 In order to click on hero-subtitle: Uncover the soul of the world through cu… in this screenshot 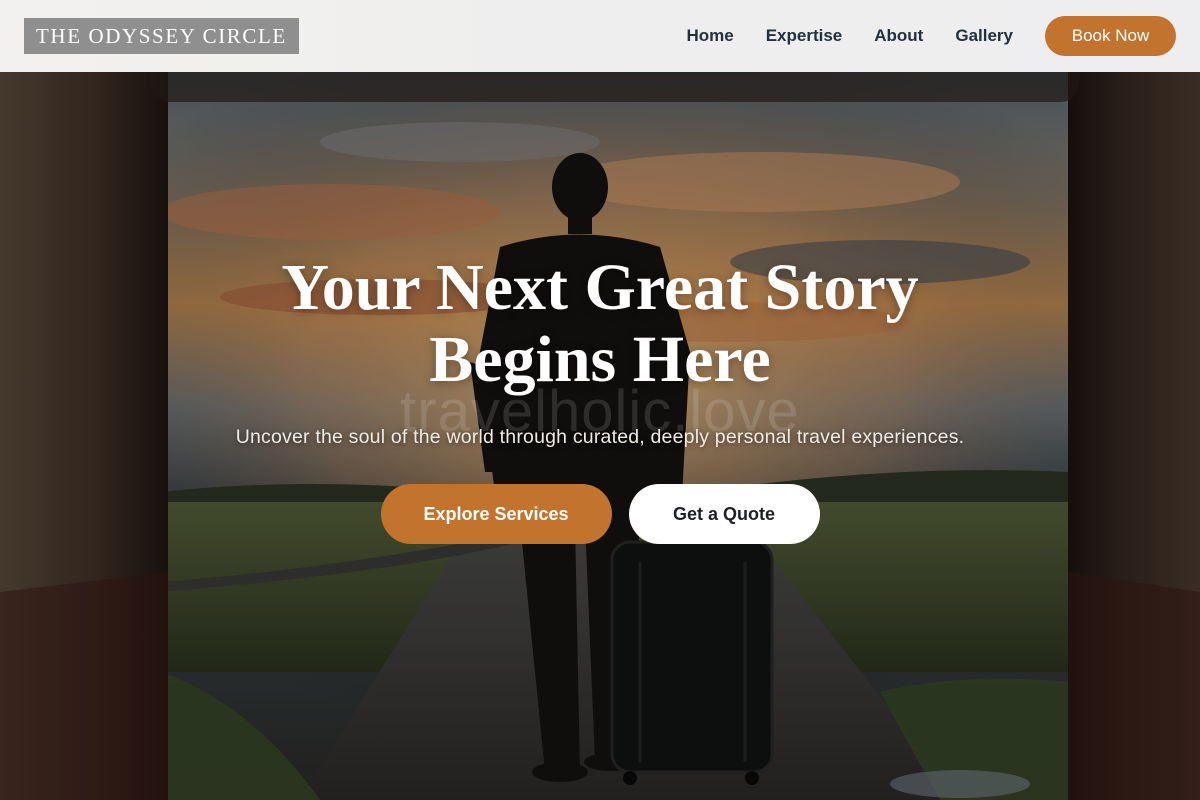, I will do `click(600, 437)`.